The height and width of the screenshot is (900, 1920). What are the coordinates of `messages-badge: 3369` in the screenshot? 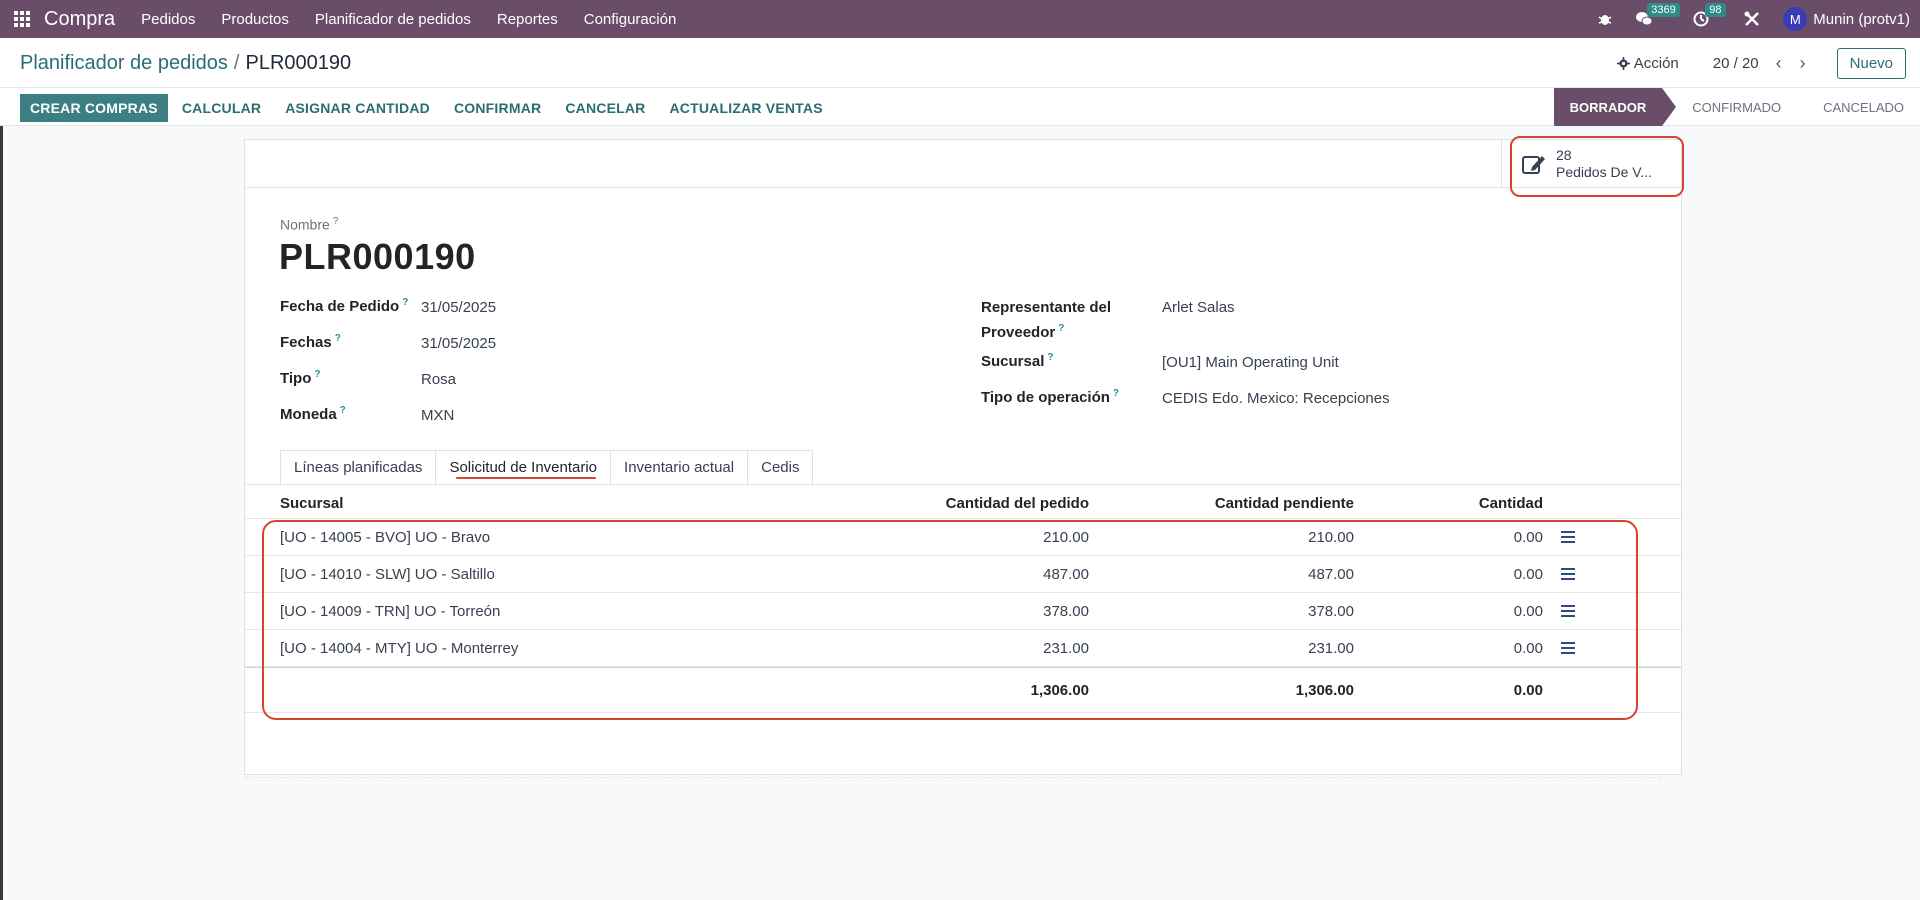 It's located at (1663, 10).